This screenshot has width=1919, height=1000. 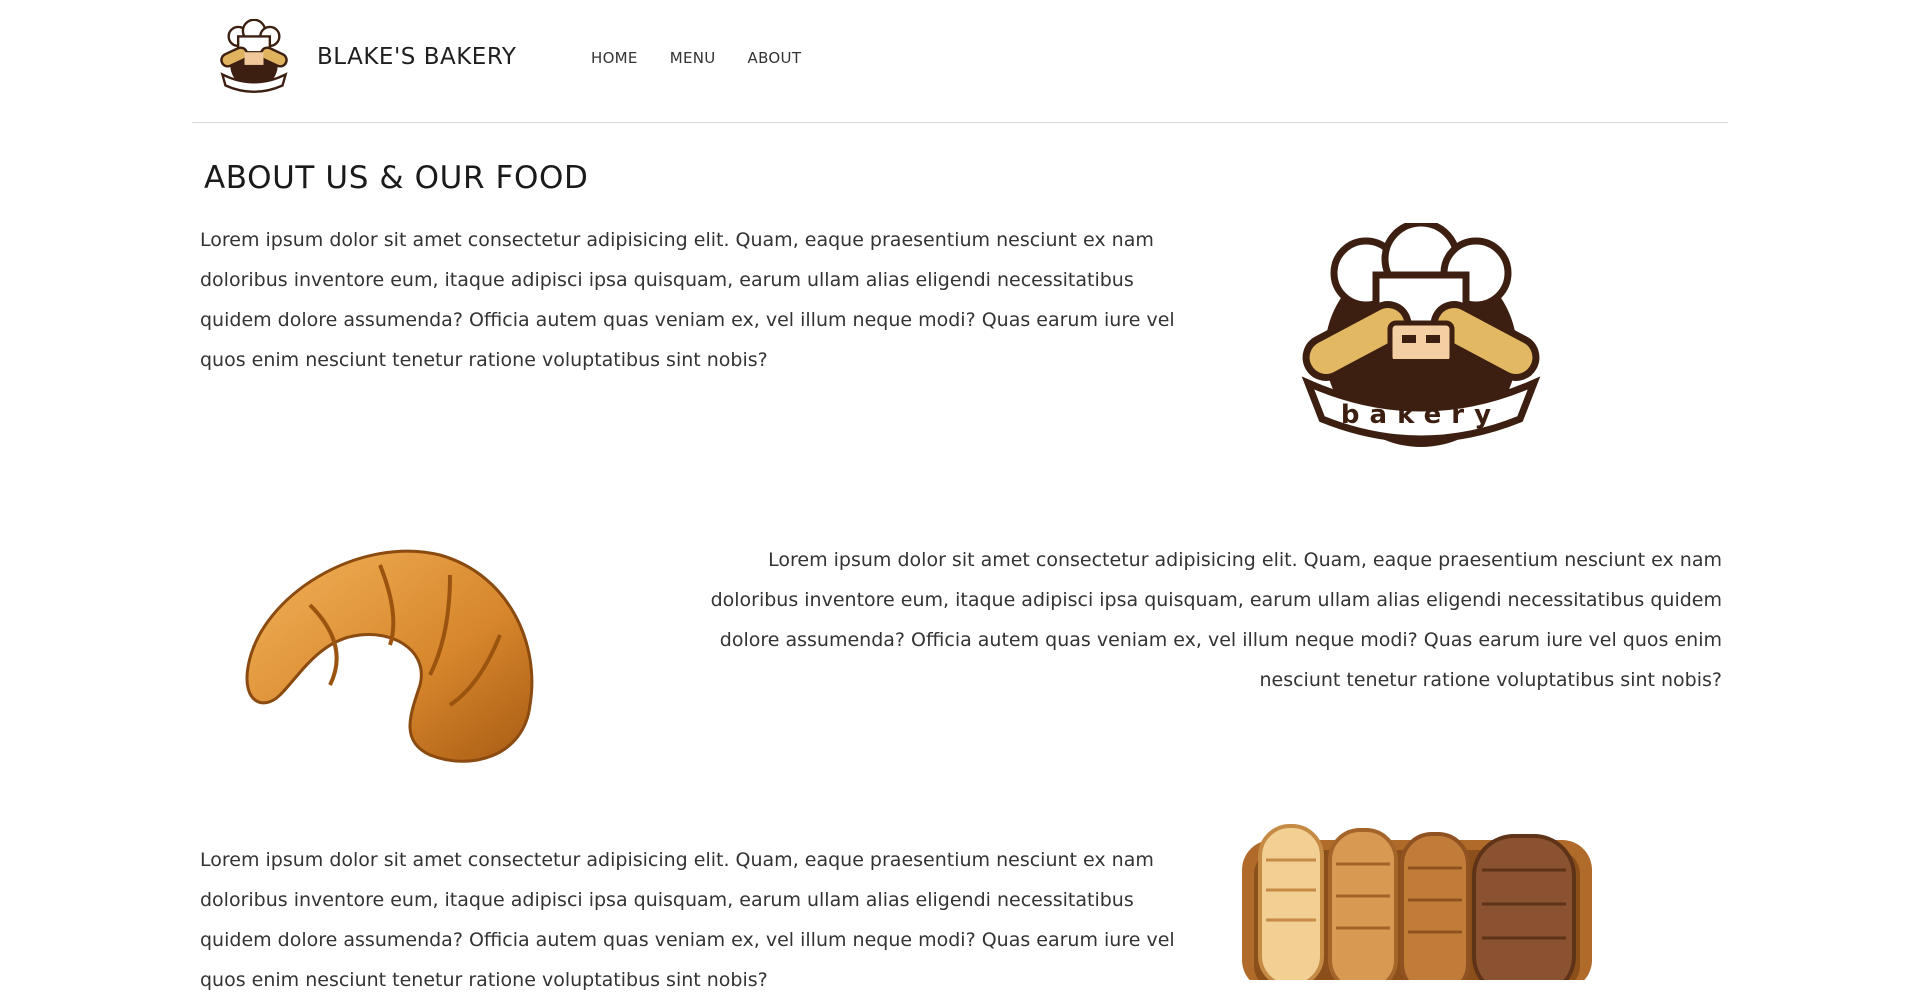 I want to click on bakery-banner-text: bakery, so click(x=1421, y=415).